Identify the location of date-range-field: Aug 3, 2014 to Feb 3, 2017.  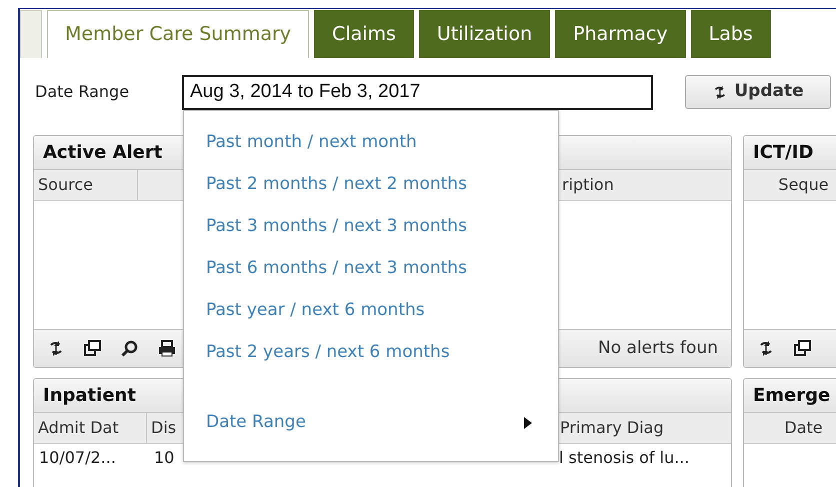
(417, 92).